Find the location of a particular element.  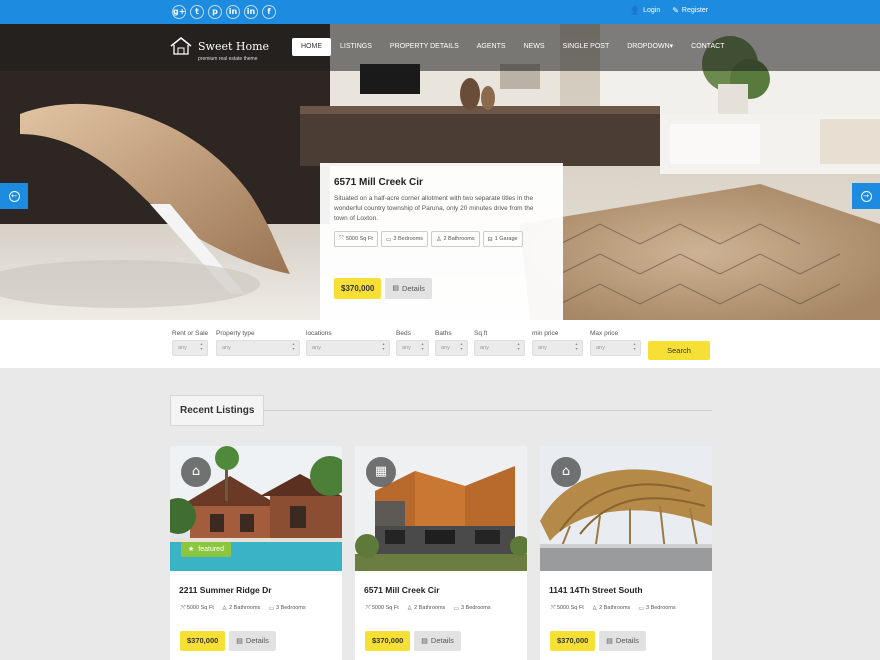

min-price-select: any is located at coordinates (557, 348).